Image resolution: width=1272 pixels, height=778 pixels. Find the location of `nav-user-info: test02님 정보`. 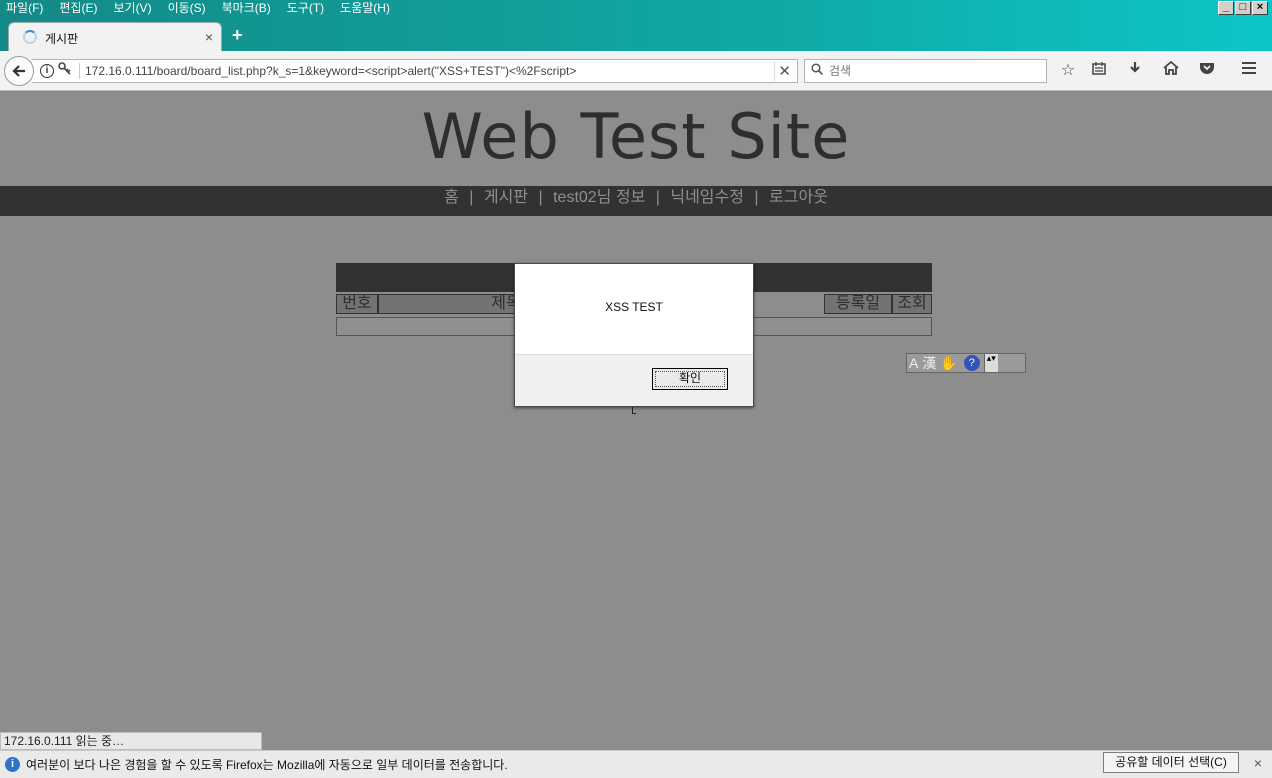

nav-user-info: test02님 정보 is located at coordinates (599, 197).